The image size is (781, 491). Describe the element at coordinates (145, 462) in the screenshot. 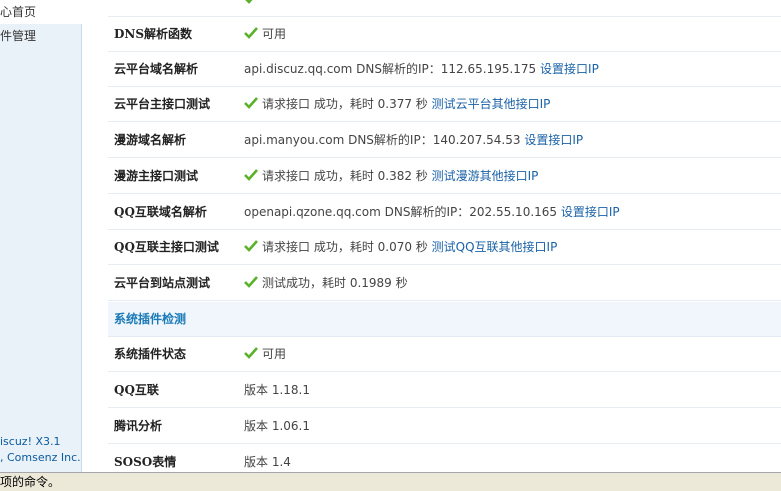

I see `row-label: SOSO表情` at that location.